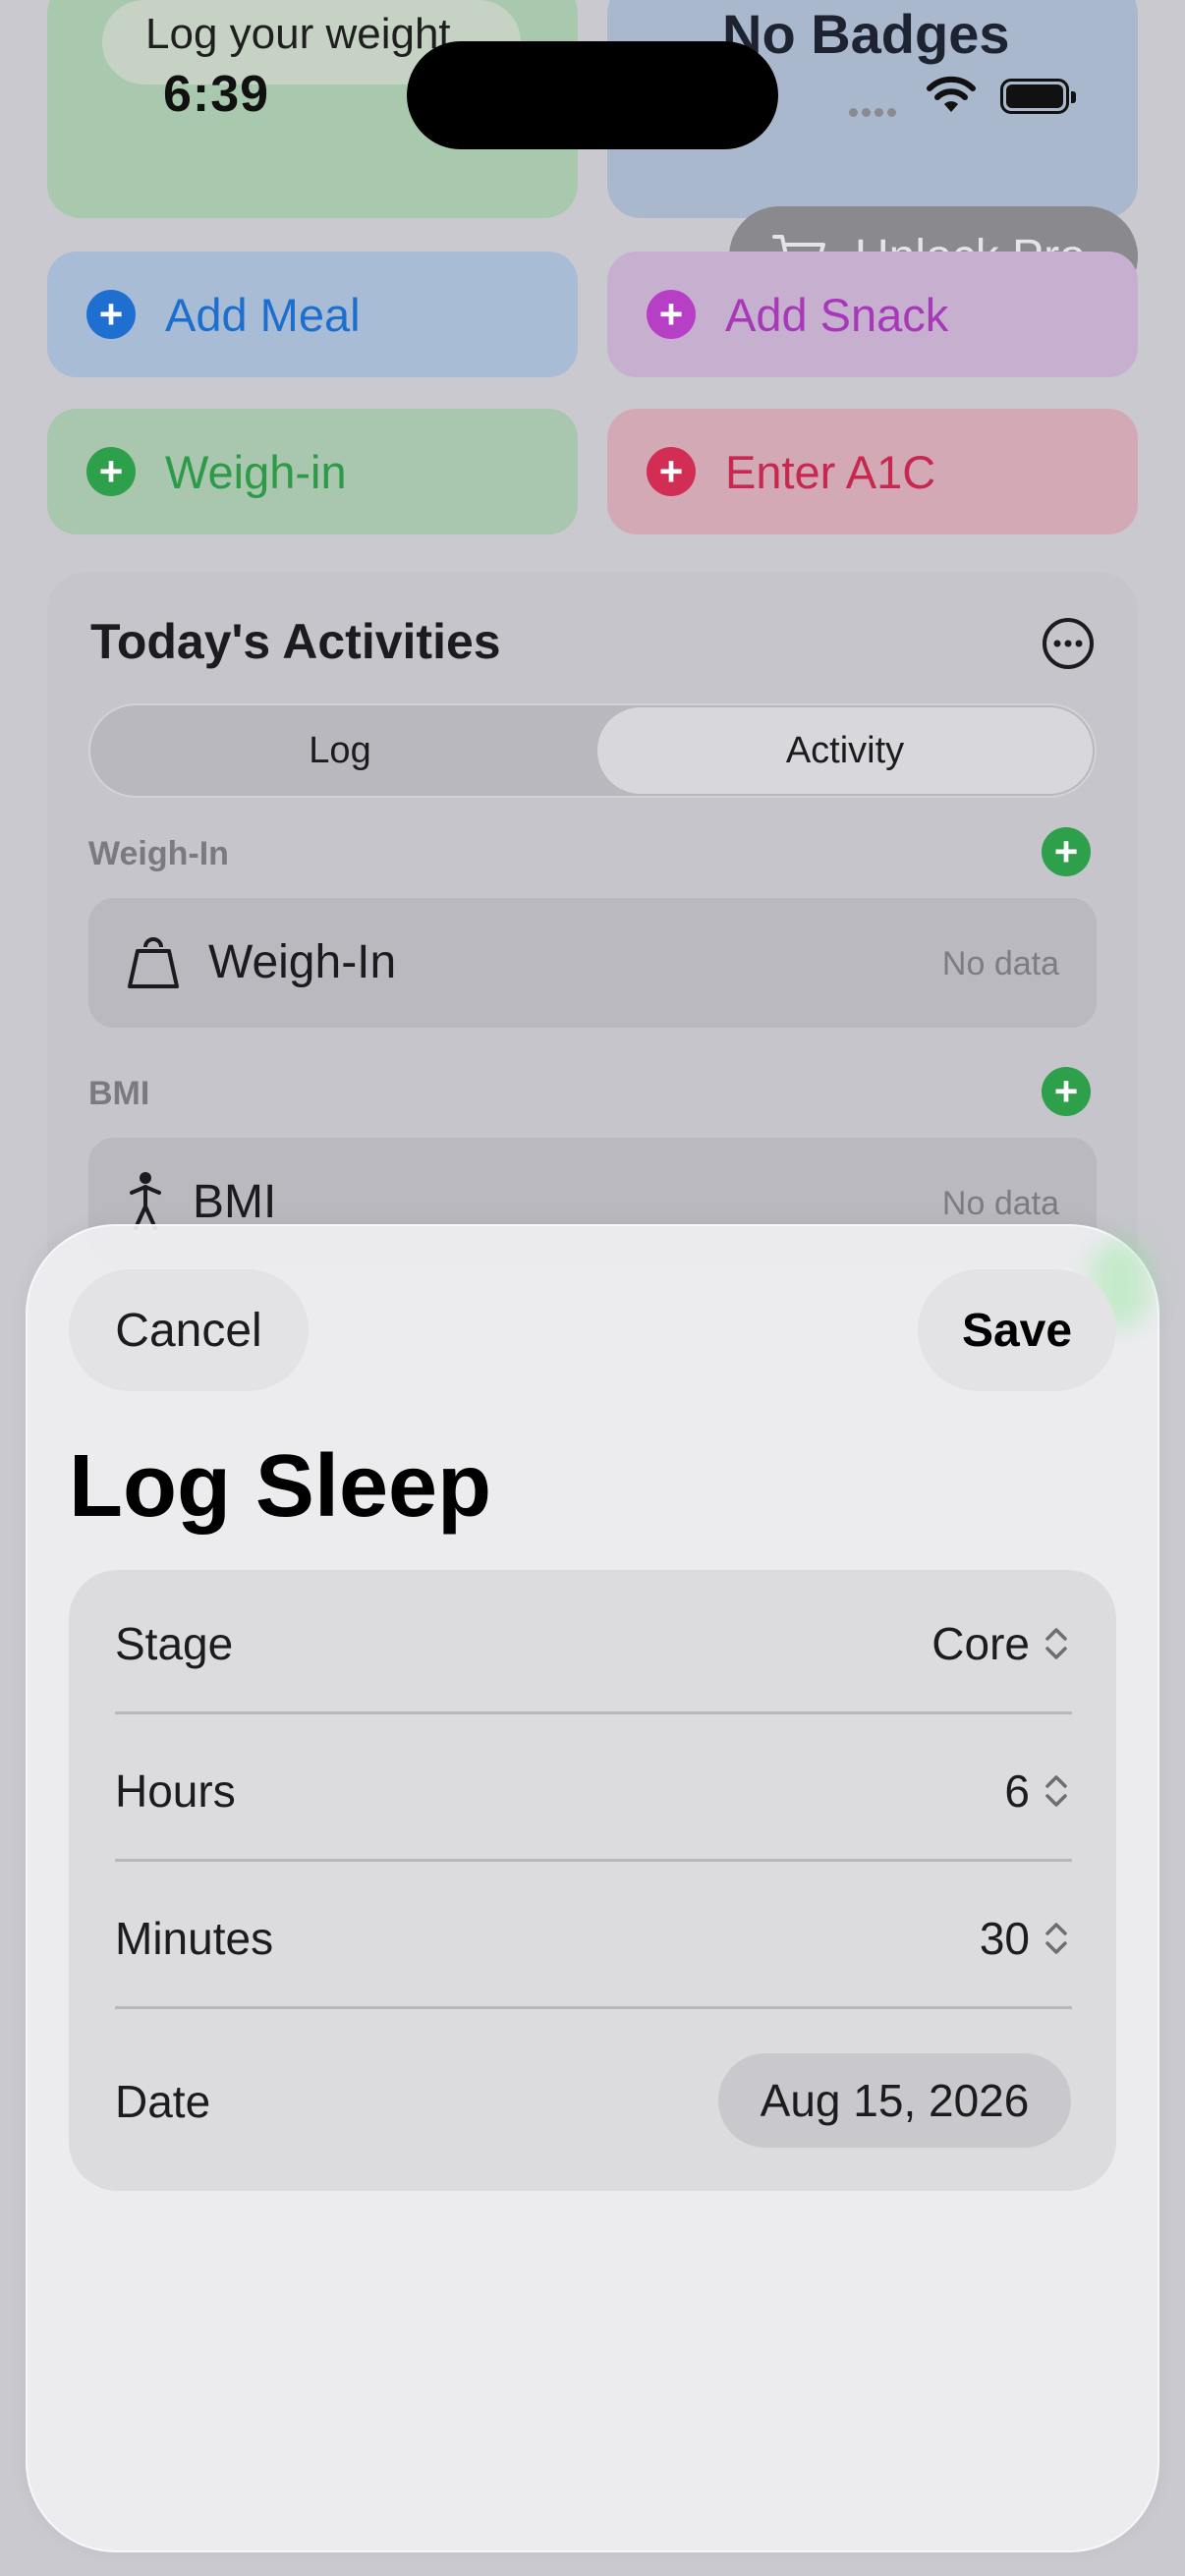  I want to click on cancel-button: Cancel, so click(189, 1330).